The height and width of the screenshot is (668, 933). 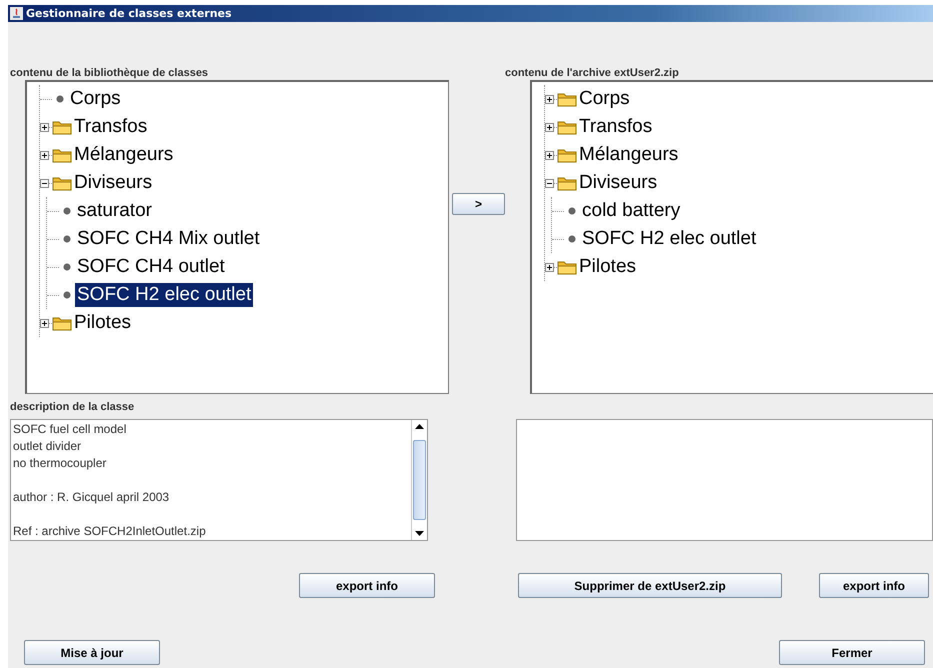 I want to click on description-line: SOFC fuel cell model, so click(x=70, y=429).